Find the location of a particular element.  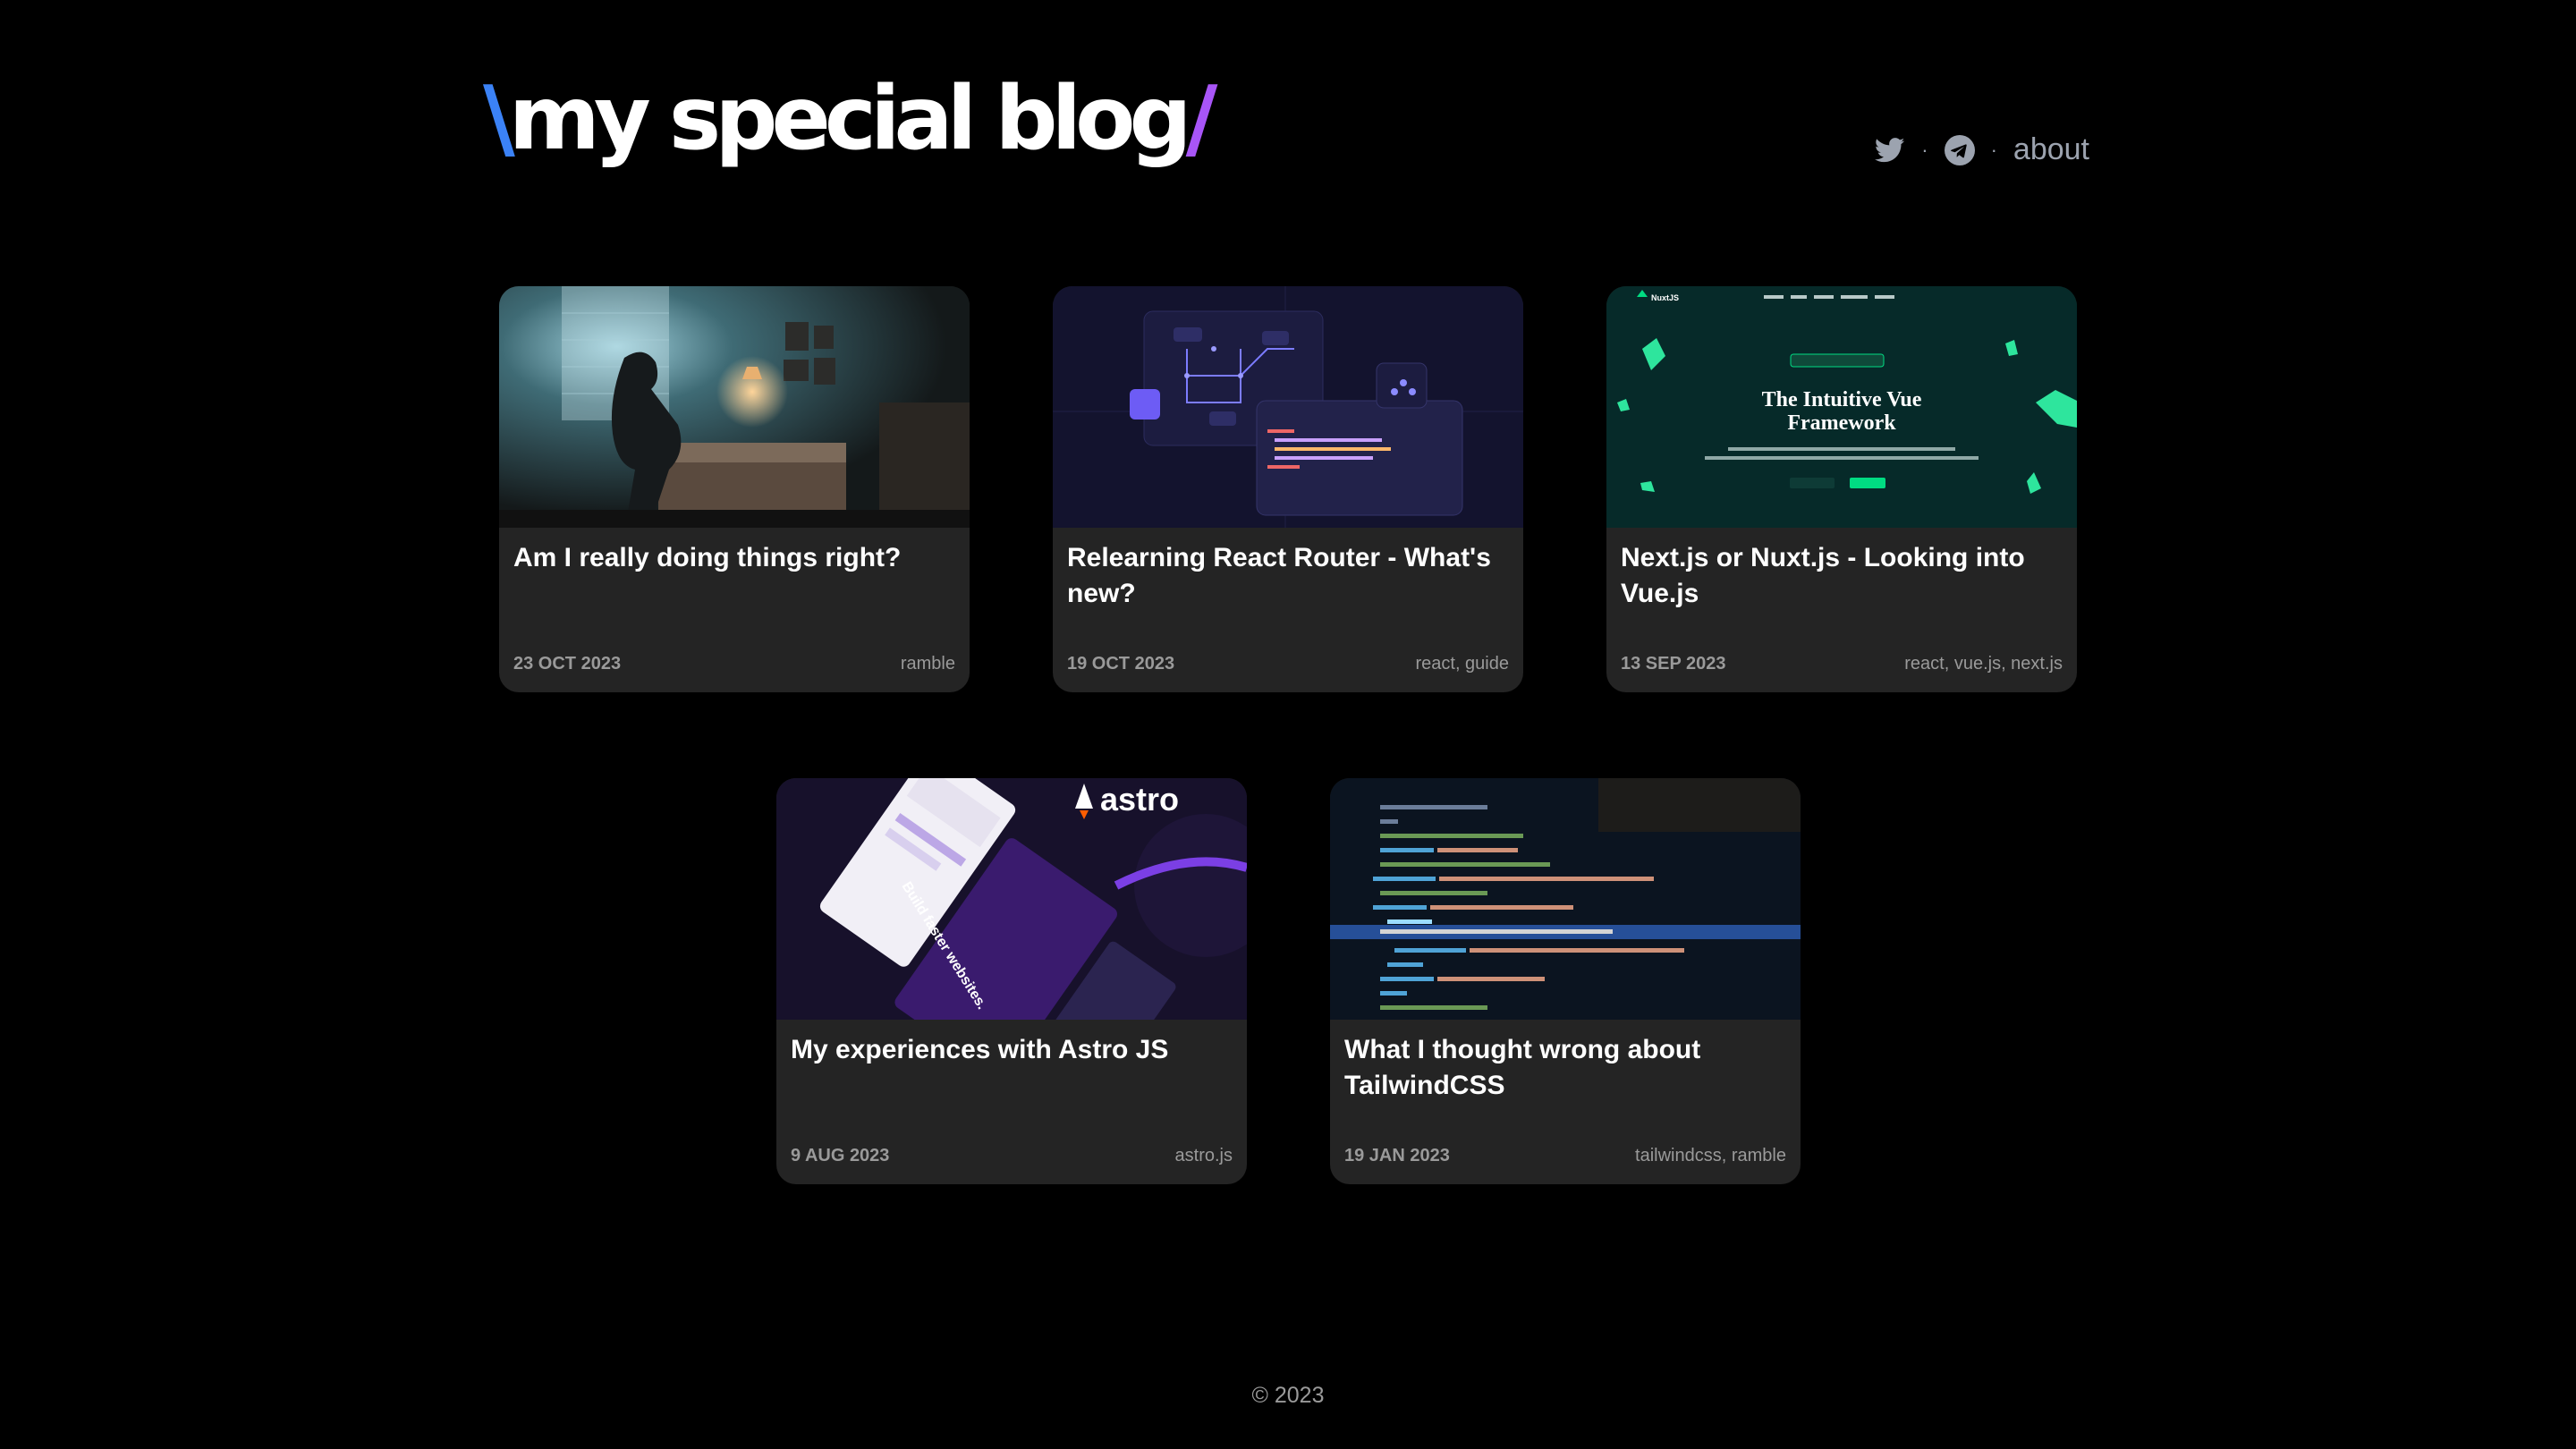

post-tags: react, vue.js, next.js is located at coordinates (1983, 664).